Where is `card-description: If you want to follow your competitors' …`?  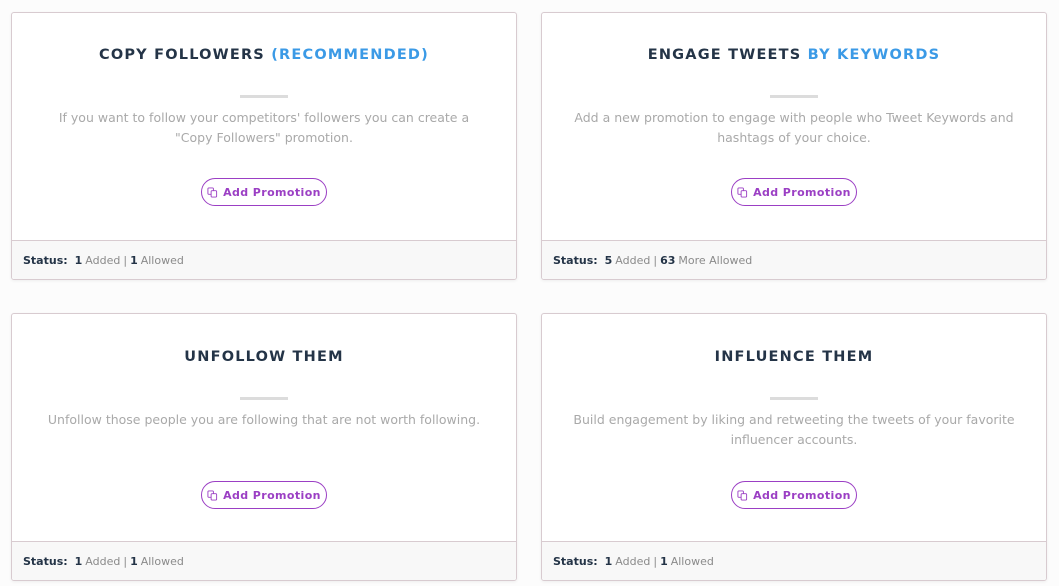
card-description: If you want to follow your competitors' … is located at coordinates (264, 127).